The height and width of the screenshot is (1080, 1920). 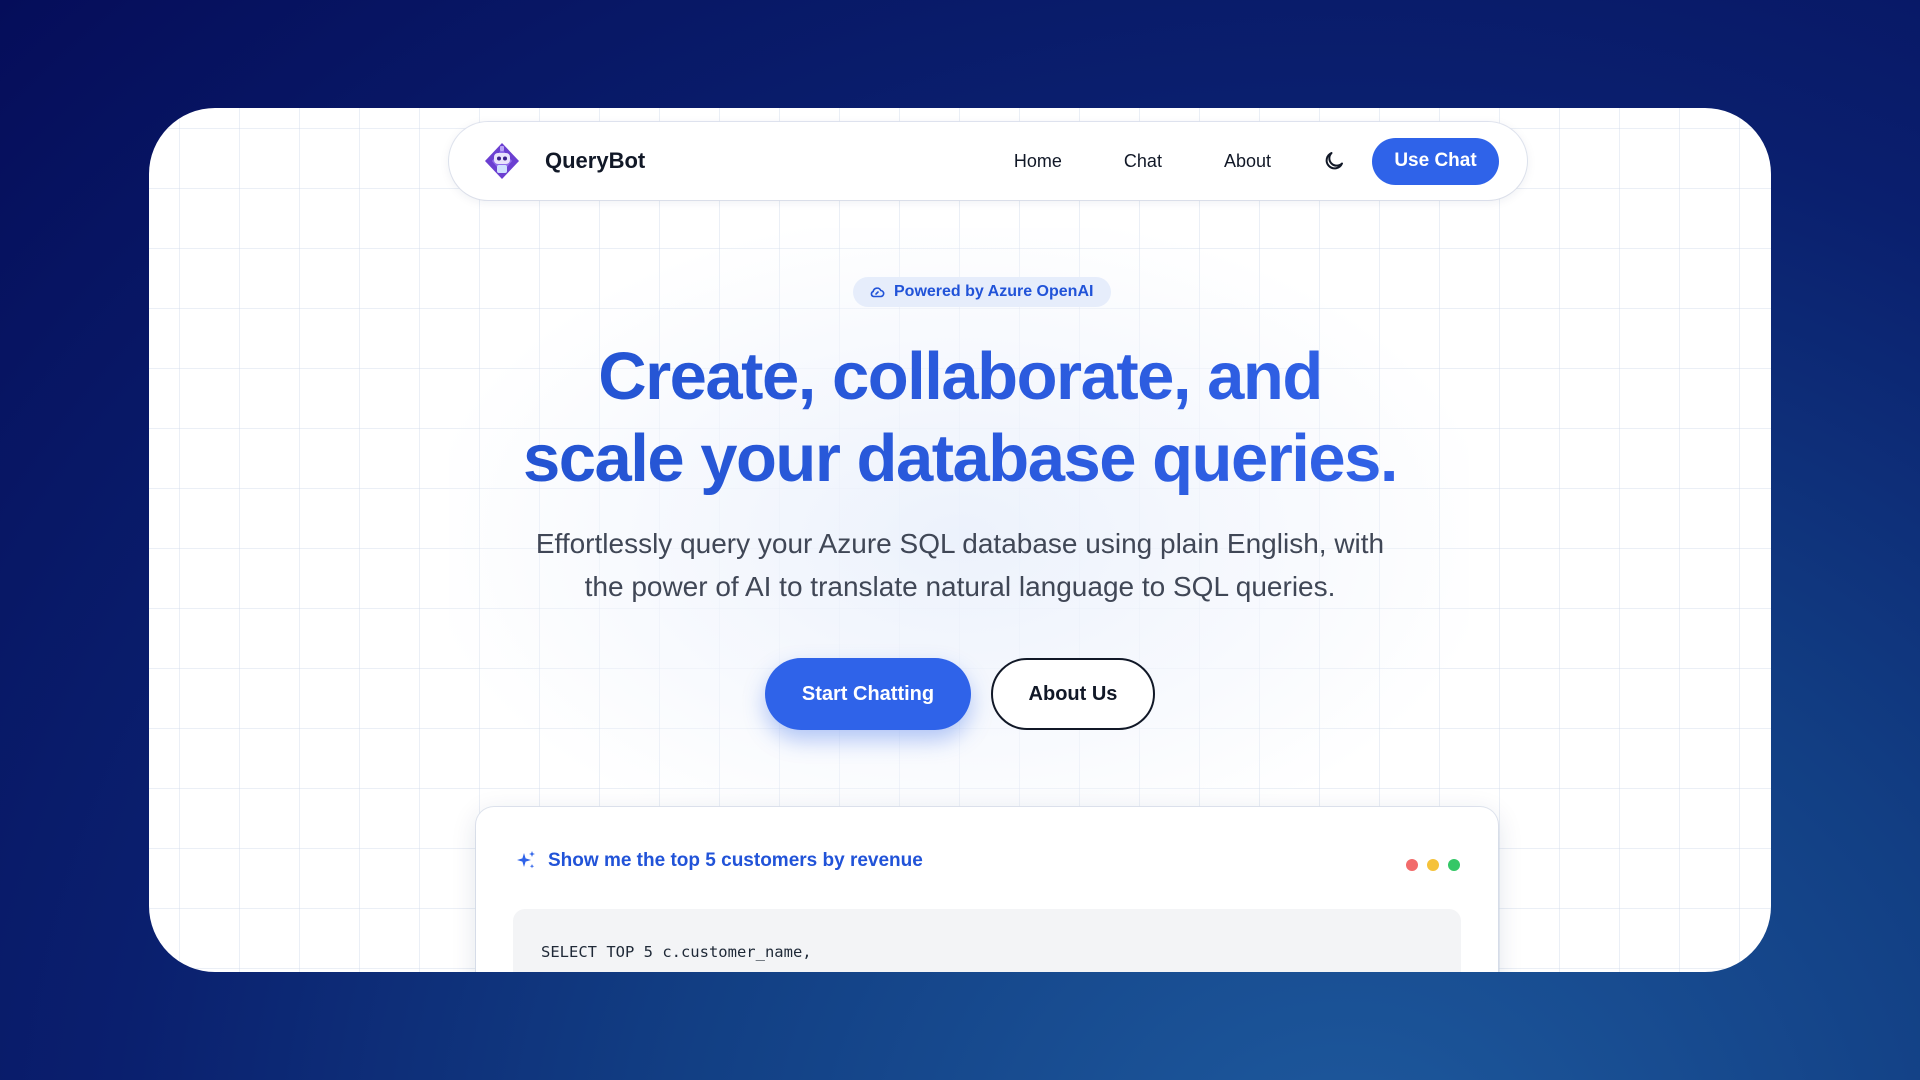 I want to click on brand-name: QueryBot, so click(x=595, y=161).